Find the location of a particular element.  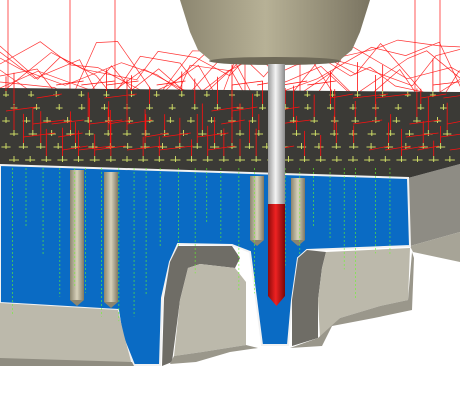

part-lower-left-face is located at coordinates (66, 334).